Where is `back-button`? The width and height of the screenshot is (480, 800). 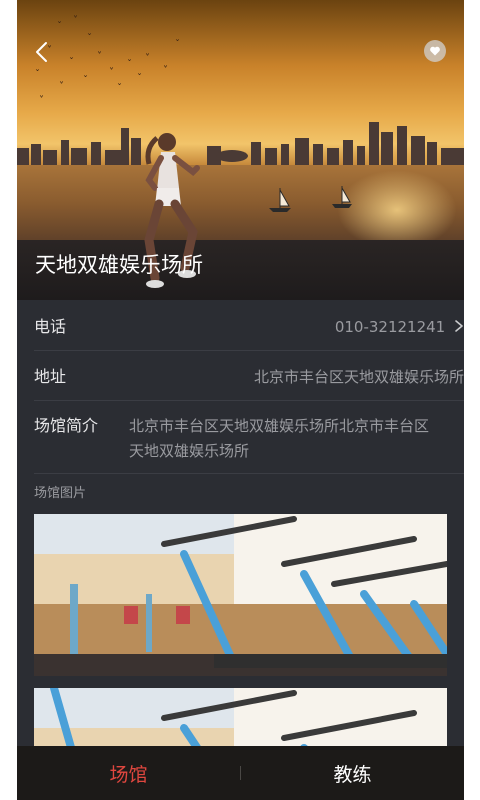 back-button is located at coordinates (43, 52).